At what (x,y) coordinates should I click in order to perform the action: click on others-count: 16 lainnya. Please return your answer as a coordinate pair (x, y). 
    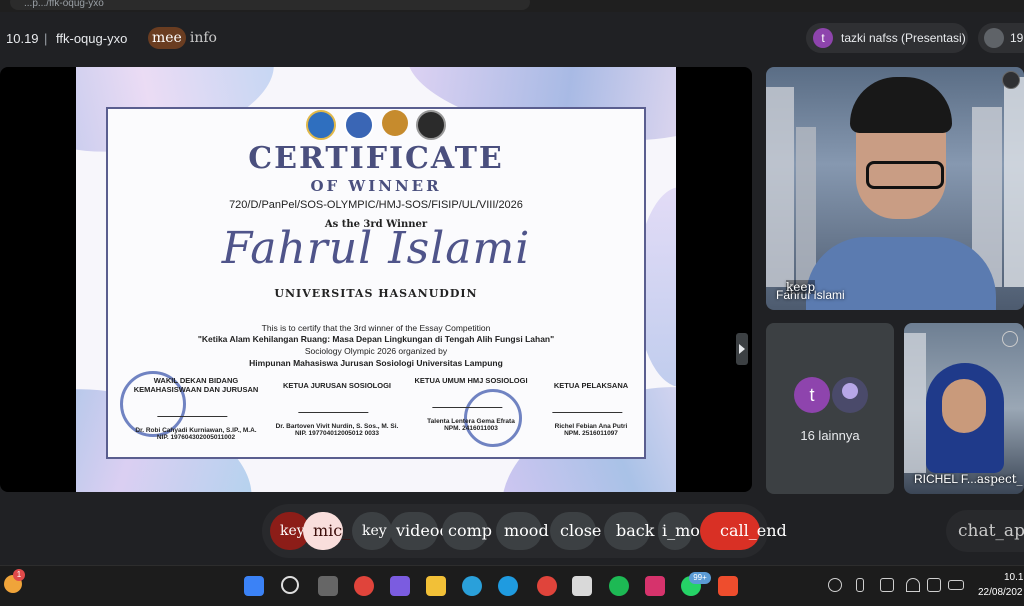
    Looking at the image, I should click on (830, 435).